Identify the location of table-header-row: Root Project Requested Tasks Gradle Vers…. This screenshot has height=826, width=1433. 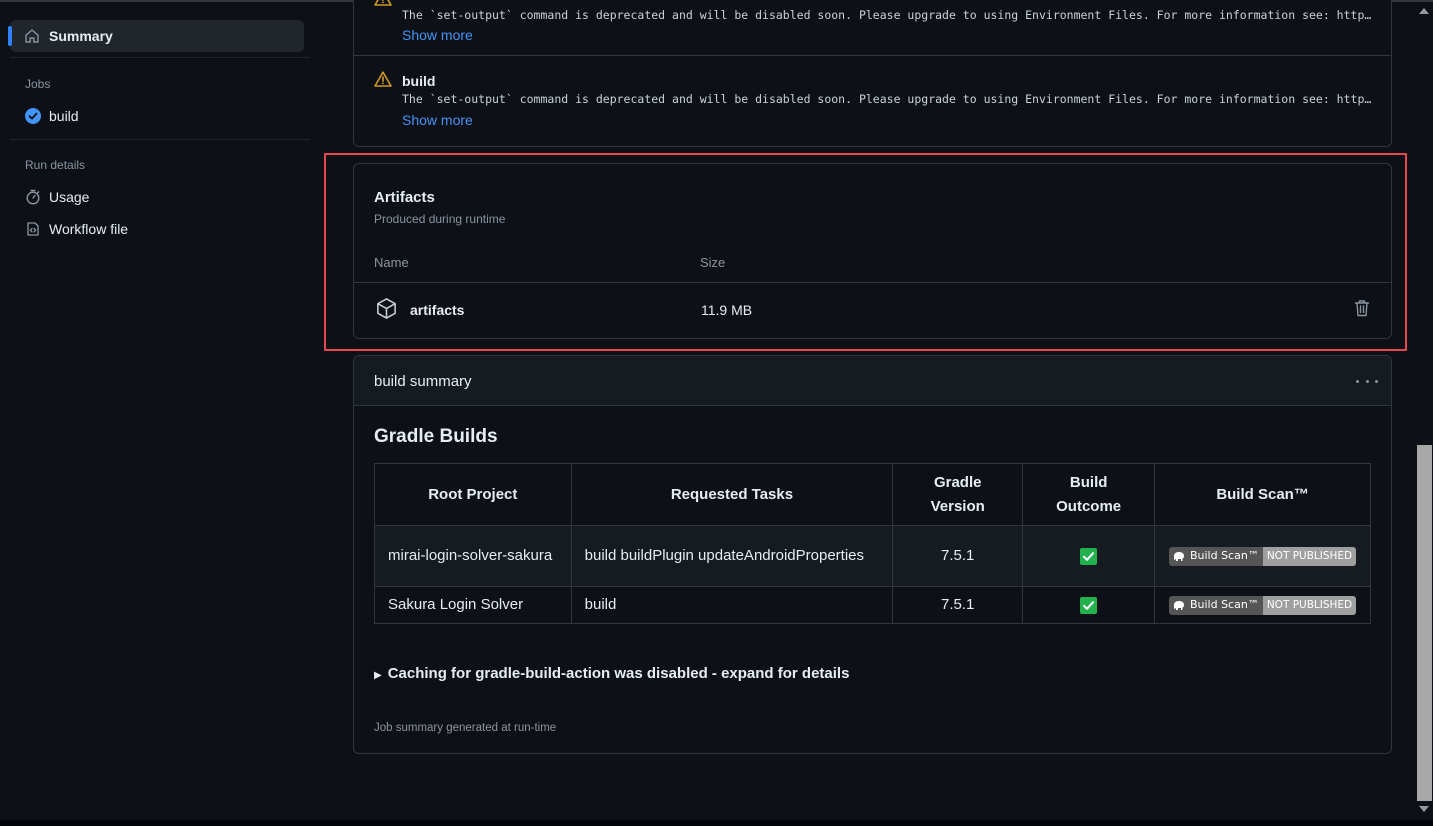
(872, 494).